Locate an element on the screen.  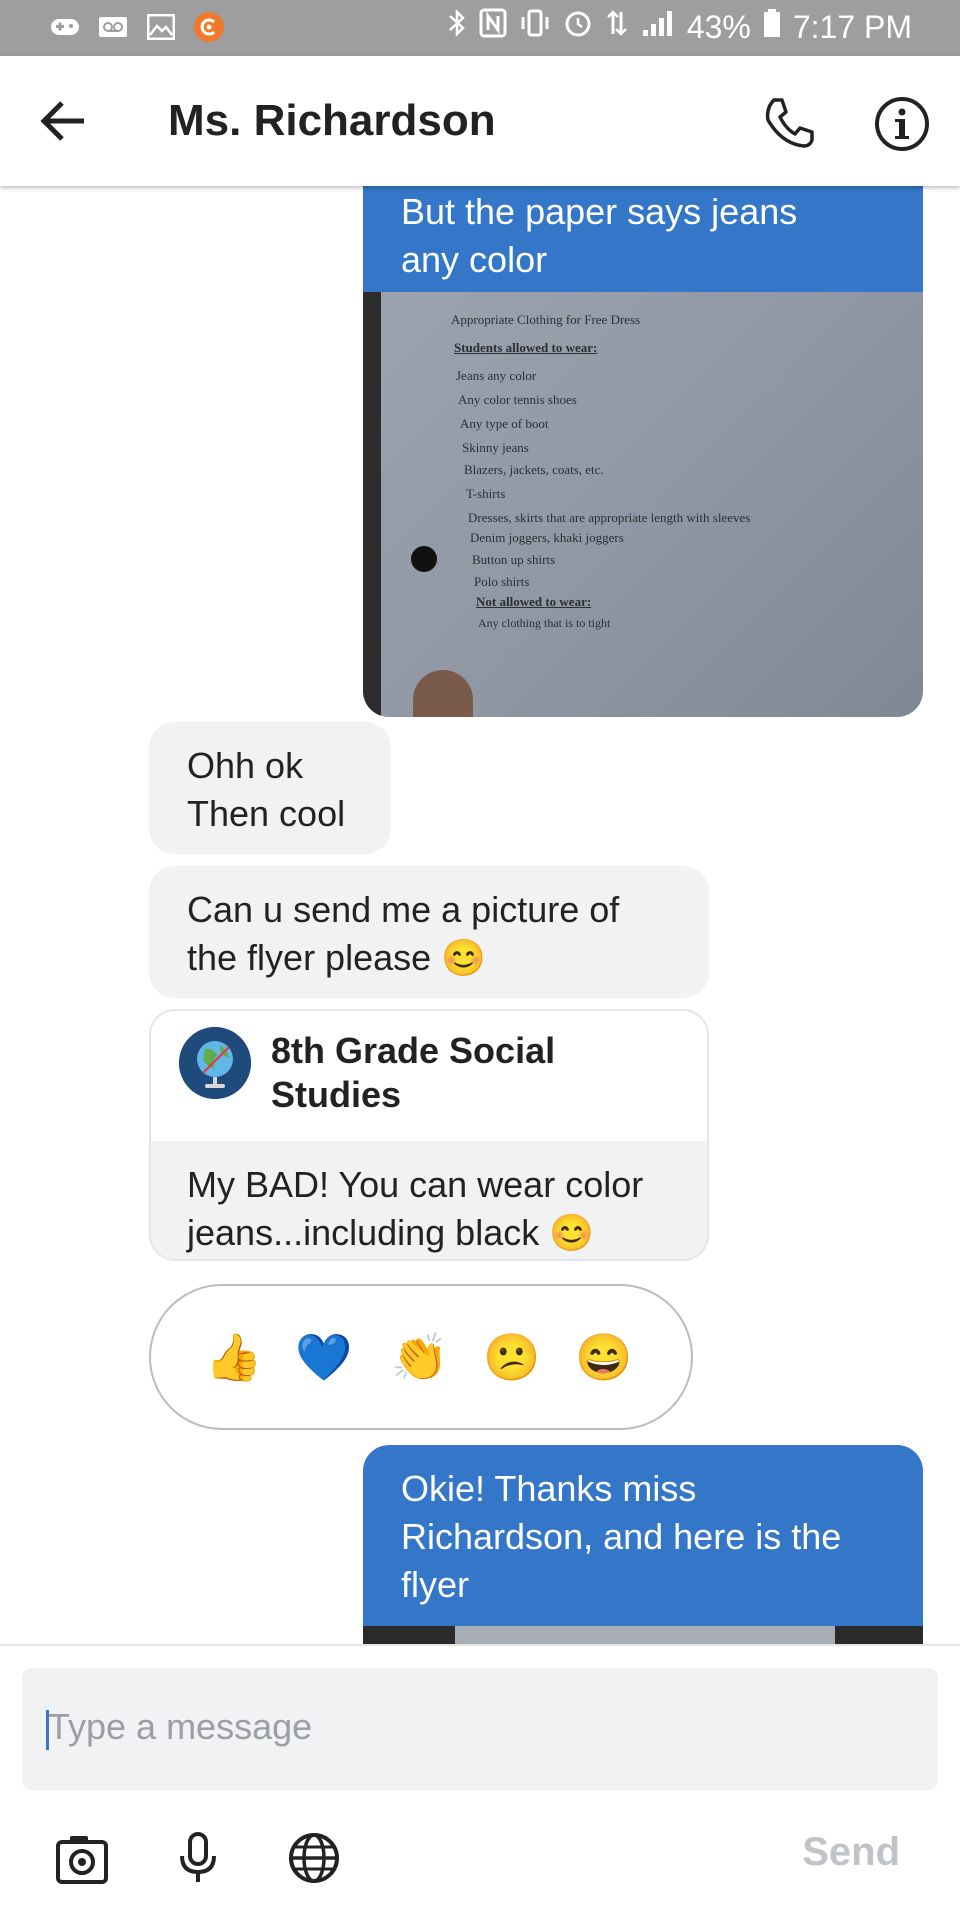
nfc-icon is located at coordinates (493, 27).